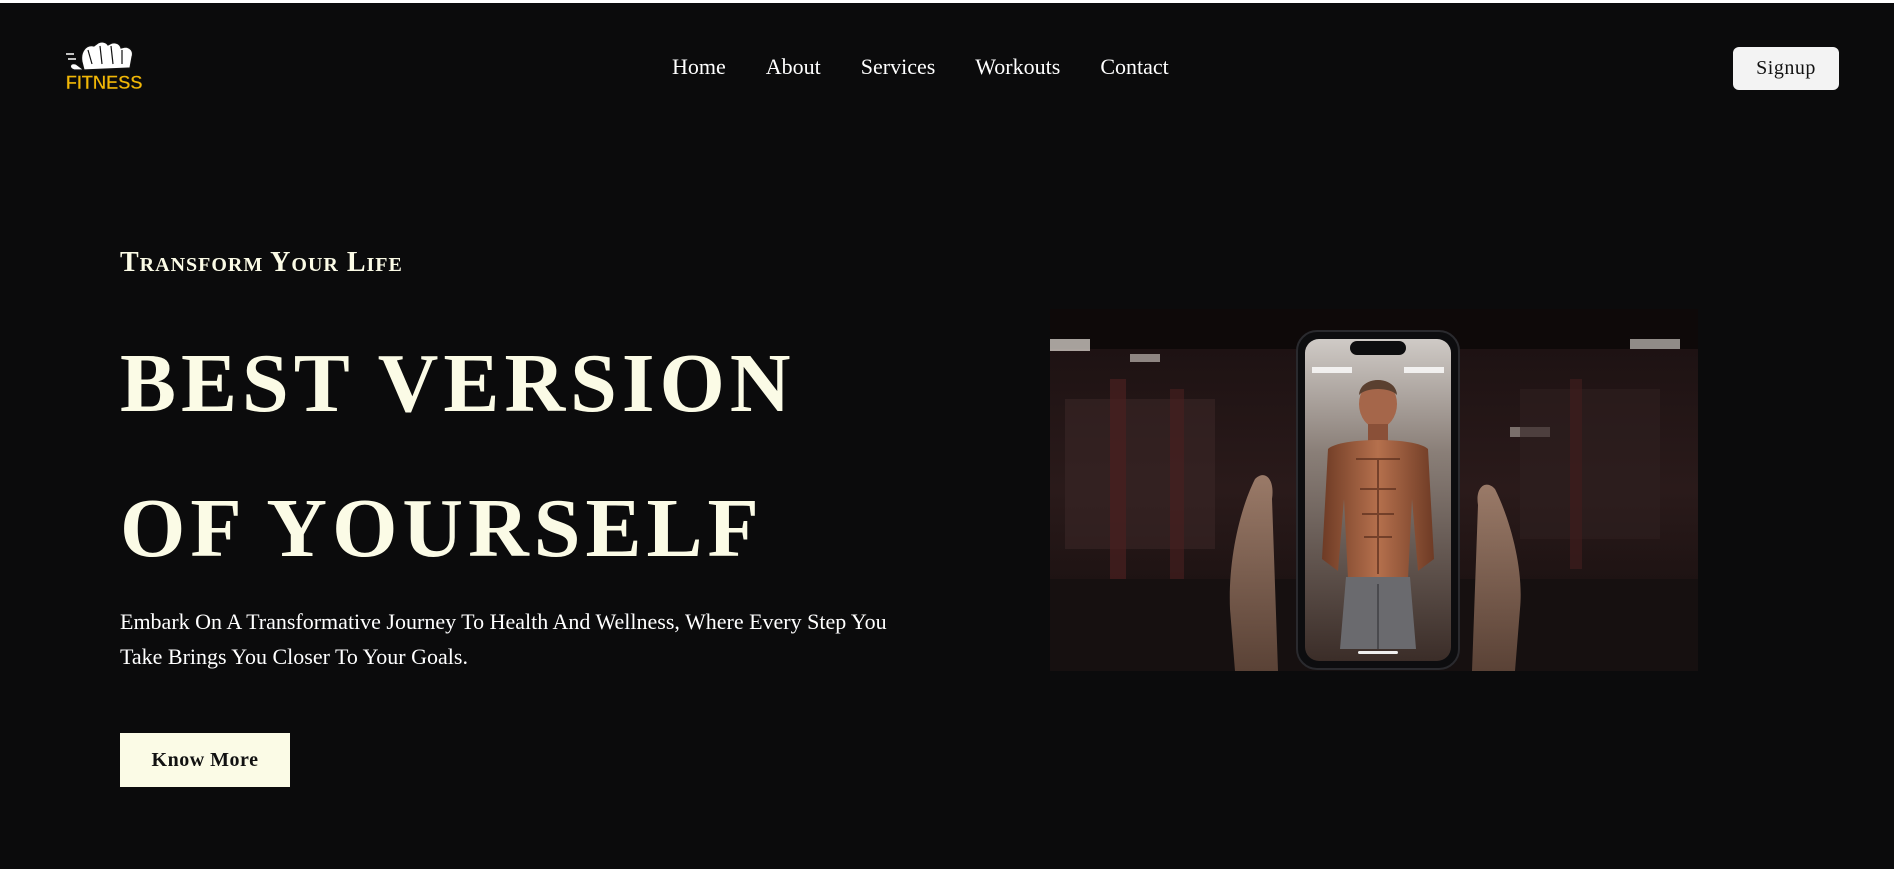 This screenshot has width=1894, height=869. Describe the element at coordinates (699, 67) in the screenshot. I see `nav-home: Home` at that location.